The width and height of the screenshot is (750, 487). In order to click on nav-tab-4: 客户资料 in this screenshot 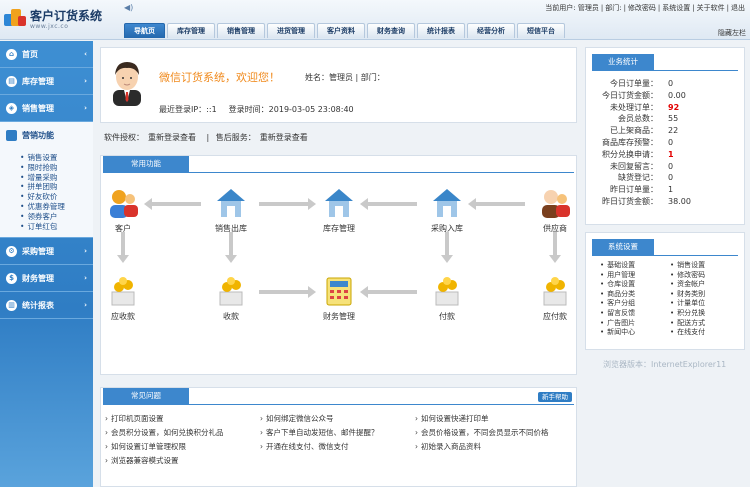, I will do `click(341, 30)`.